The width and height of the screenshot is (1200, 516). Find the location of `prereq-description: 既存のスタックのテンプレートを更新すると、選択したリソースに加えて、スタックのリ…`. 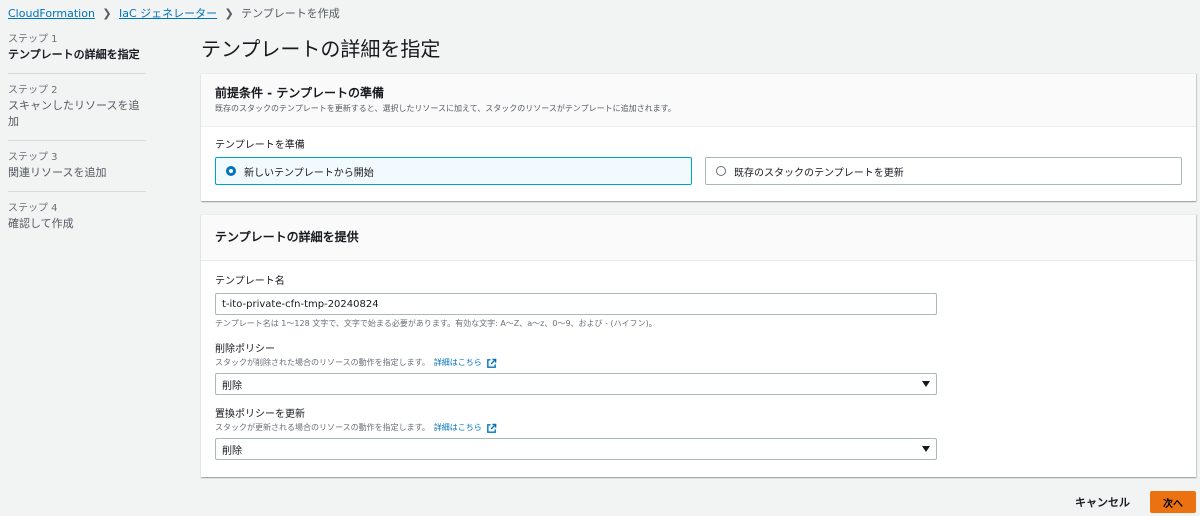

prereq-description: 既存のスタックのテンプレートを更新すると、選択したリソースに加えて、スタックのリ… is located at coordinates (445, 108).